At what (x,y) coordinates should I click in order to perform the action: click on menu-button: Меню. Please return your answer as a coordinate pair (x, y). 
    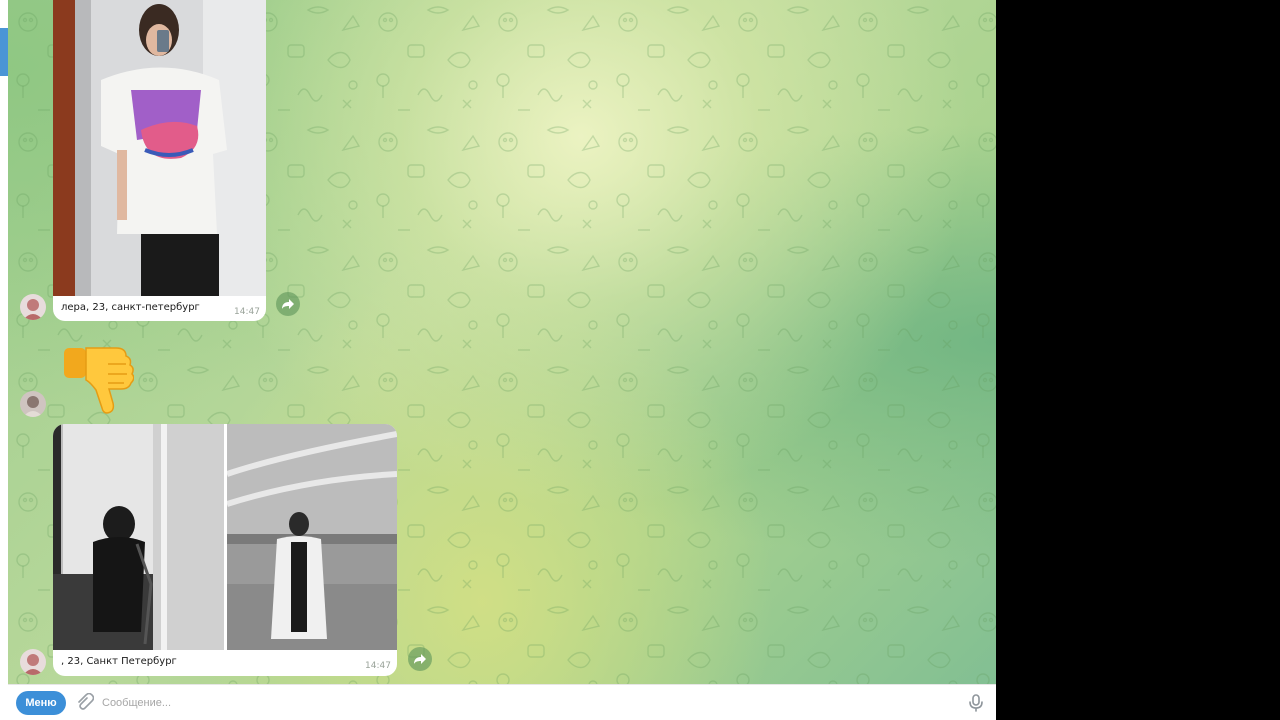
    Looking at the image, I should click on (41, 703).